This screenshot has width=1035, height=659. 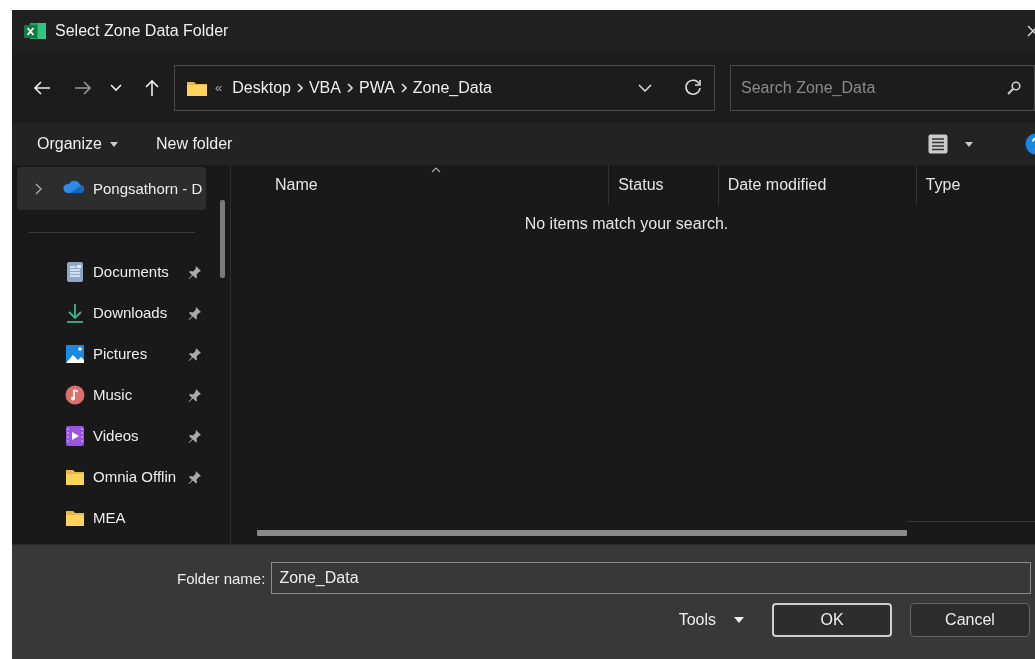 What do you see at coordinates (111, 394) in the screenshot?
I see `sidebar-item: Music` at bounding box center [111, 394].